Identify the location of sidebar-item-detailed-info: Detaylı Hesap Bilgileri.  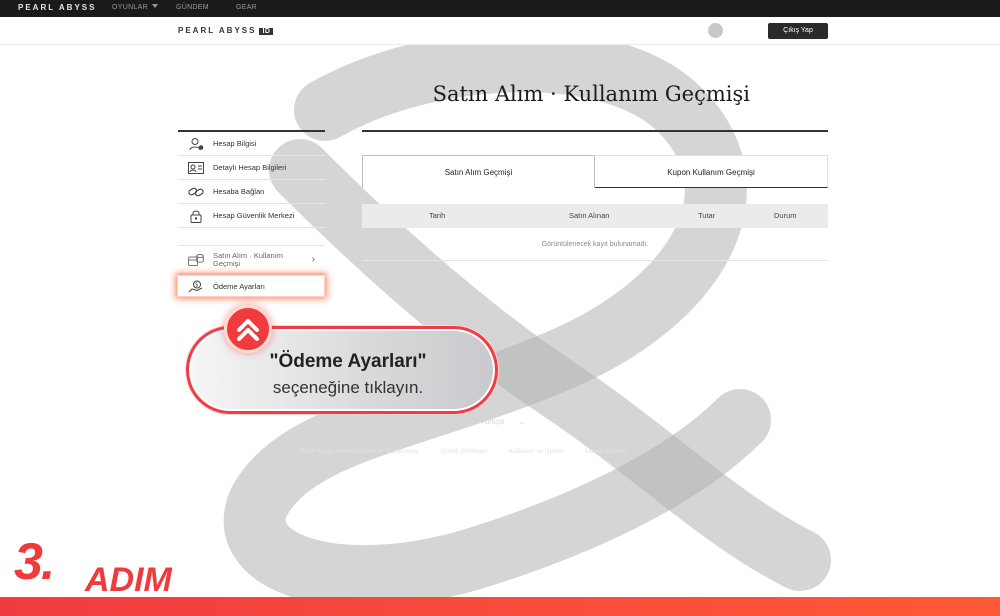
(251, 168).